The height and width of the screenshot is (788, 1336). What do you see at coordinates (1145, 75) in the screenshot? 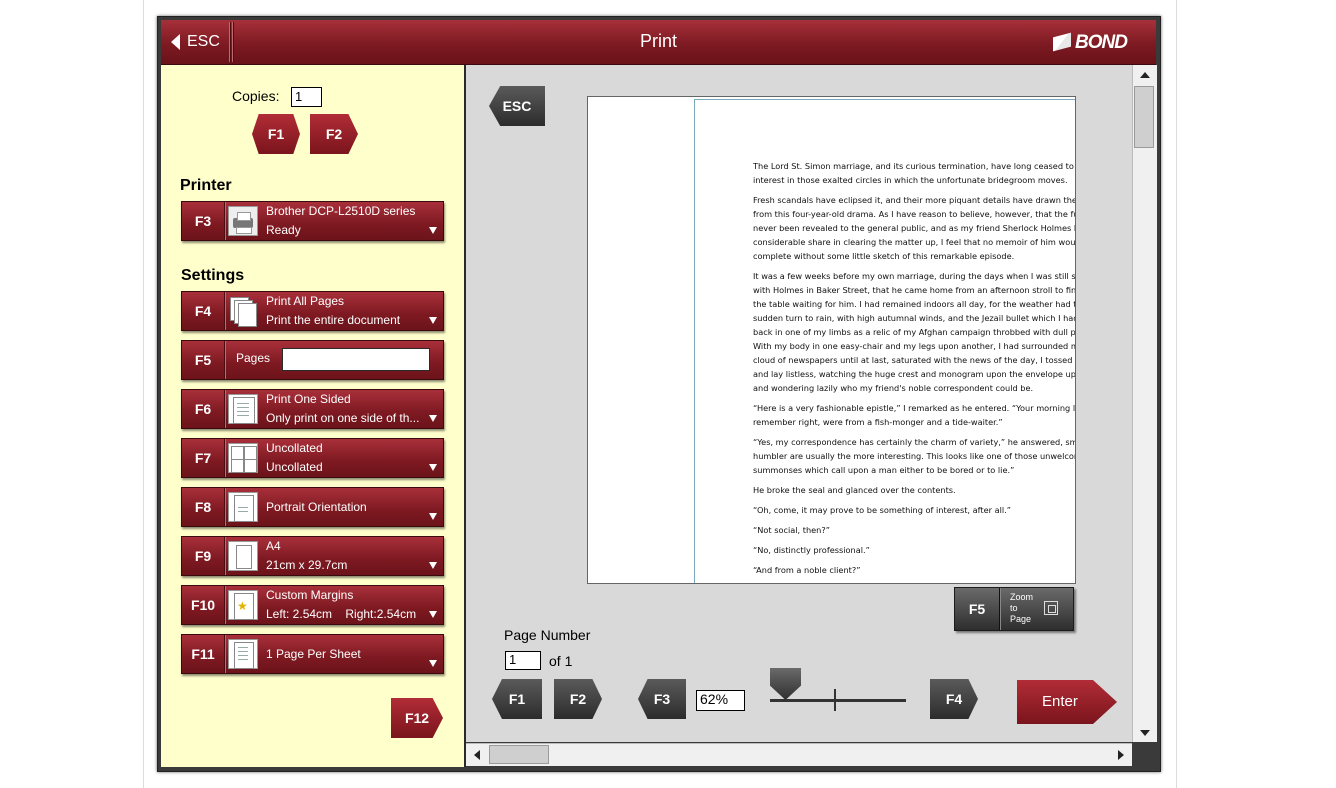
I see `scroll-up-icon` at bounding box center [1145, 75].